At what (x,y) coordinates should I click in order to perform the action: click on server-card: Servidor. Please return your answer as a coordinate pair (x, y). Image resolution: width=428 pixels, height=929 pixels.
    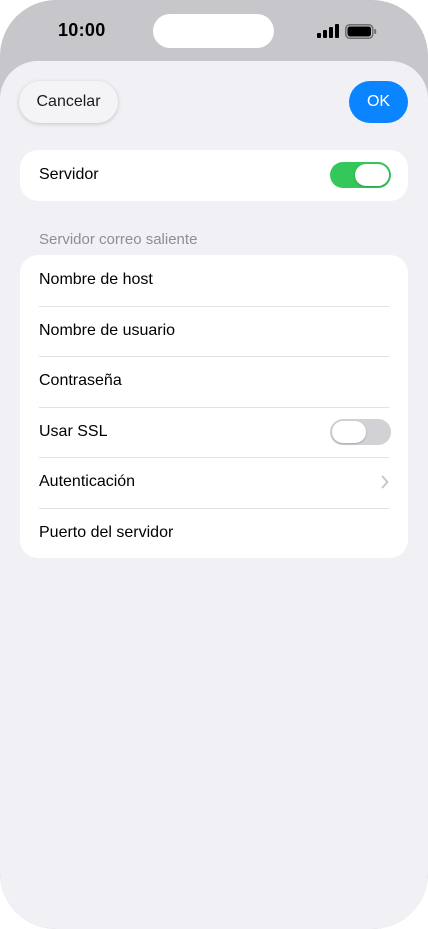
    Looking at the image, I should click on (214, 175).